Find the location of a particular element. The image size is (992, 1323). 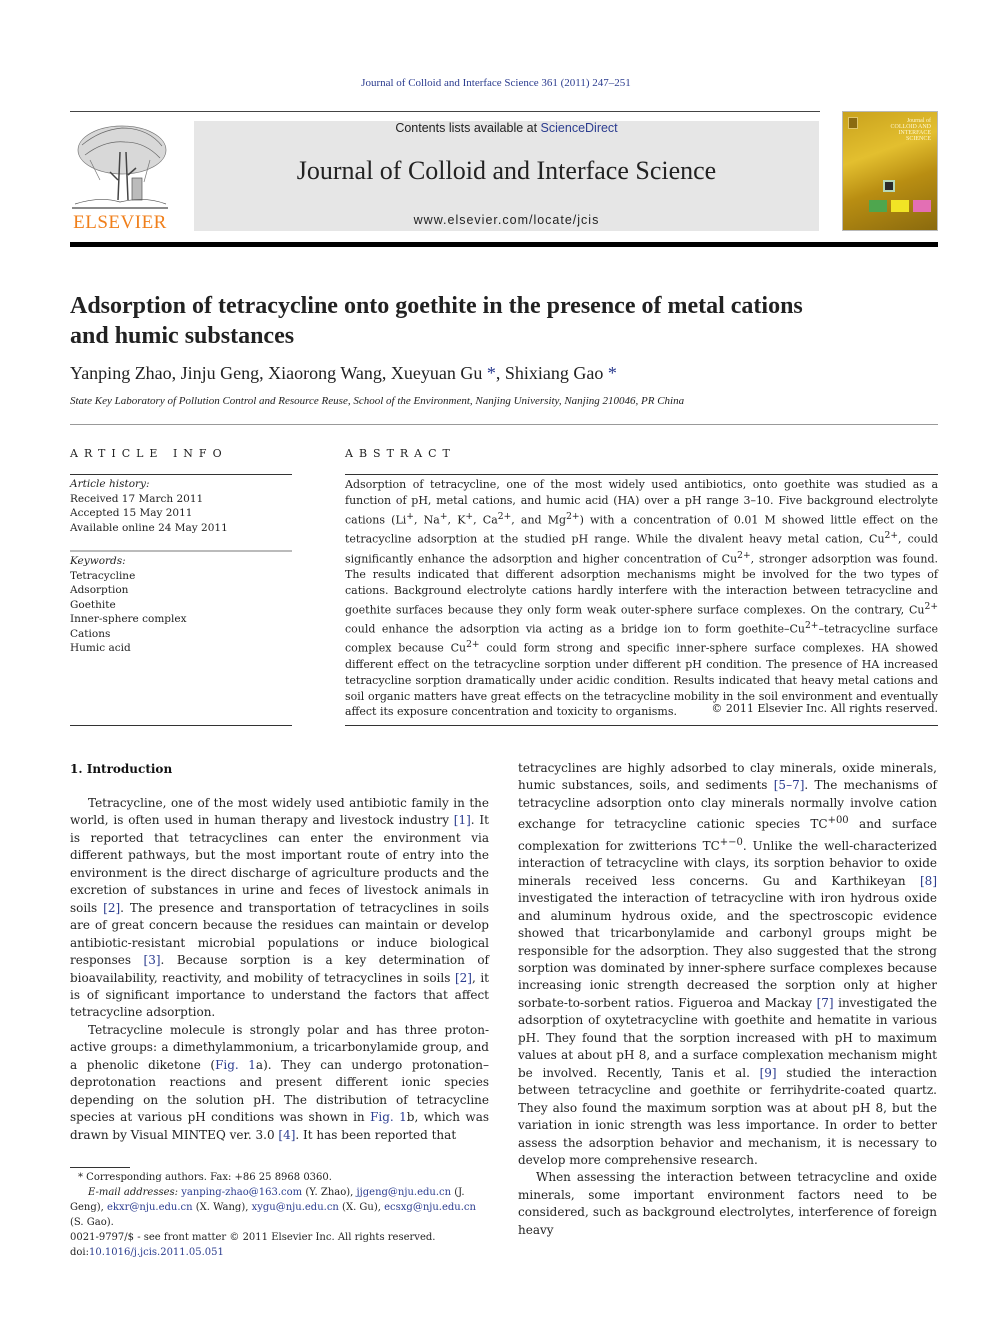

journal-url-link: www.elsevier.com/locate/jcis is located at coordinates (506, 220).